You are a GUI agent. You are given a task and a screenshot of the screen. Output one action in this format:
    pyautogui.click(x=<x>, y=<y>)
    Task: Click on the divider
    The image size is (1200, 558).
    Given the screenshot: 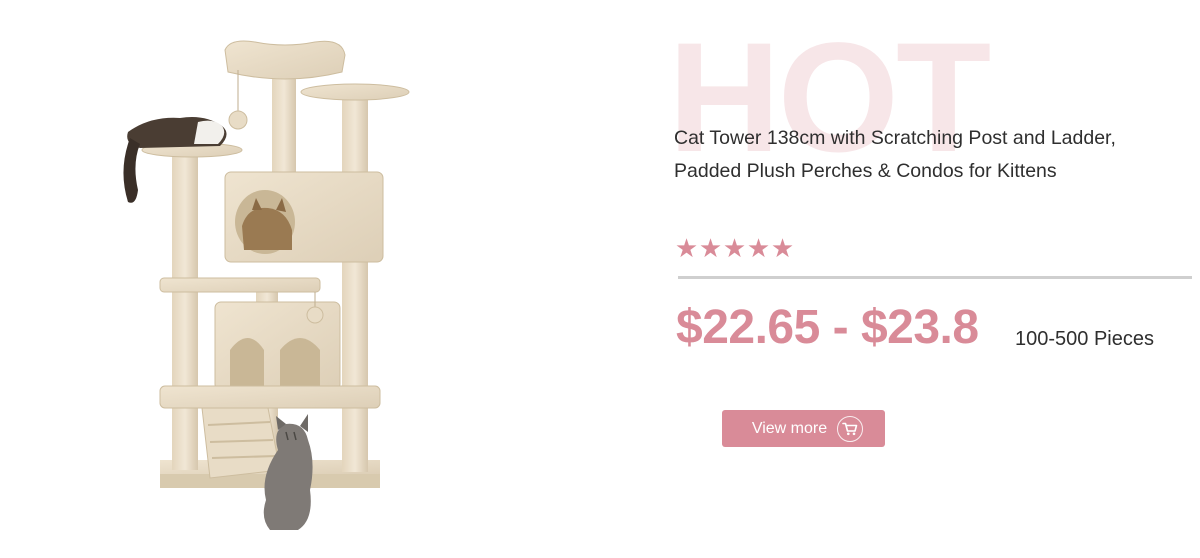 What is the action you would take?
    pyautogui.click(x=935, y=277)
    